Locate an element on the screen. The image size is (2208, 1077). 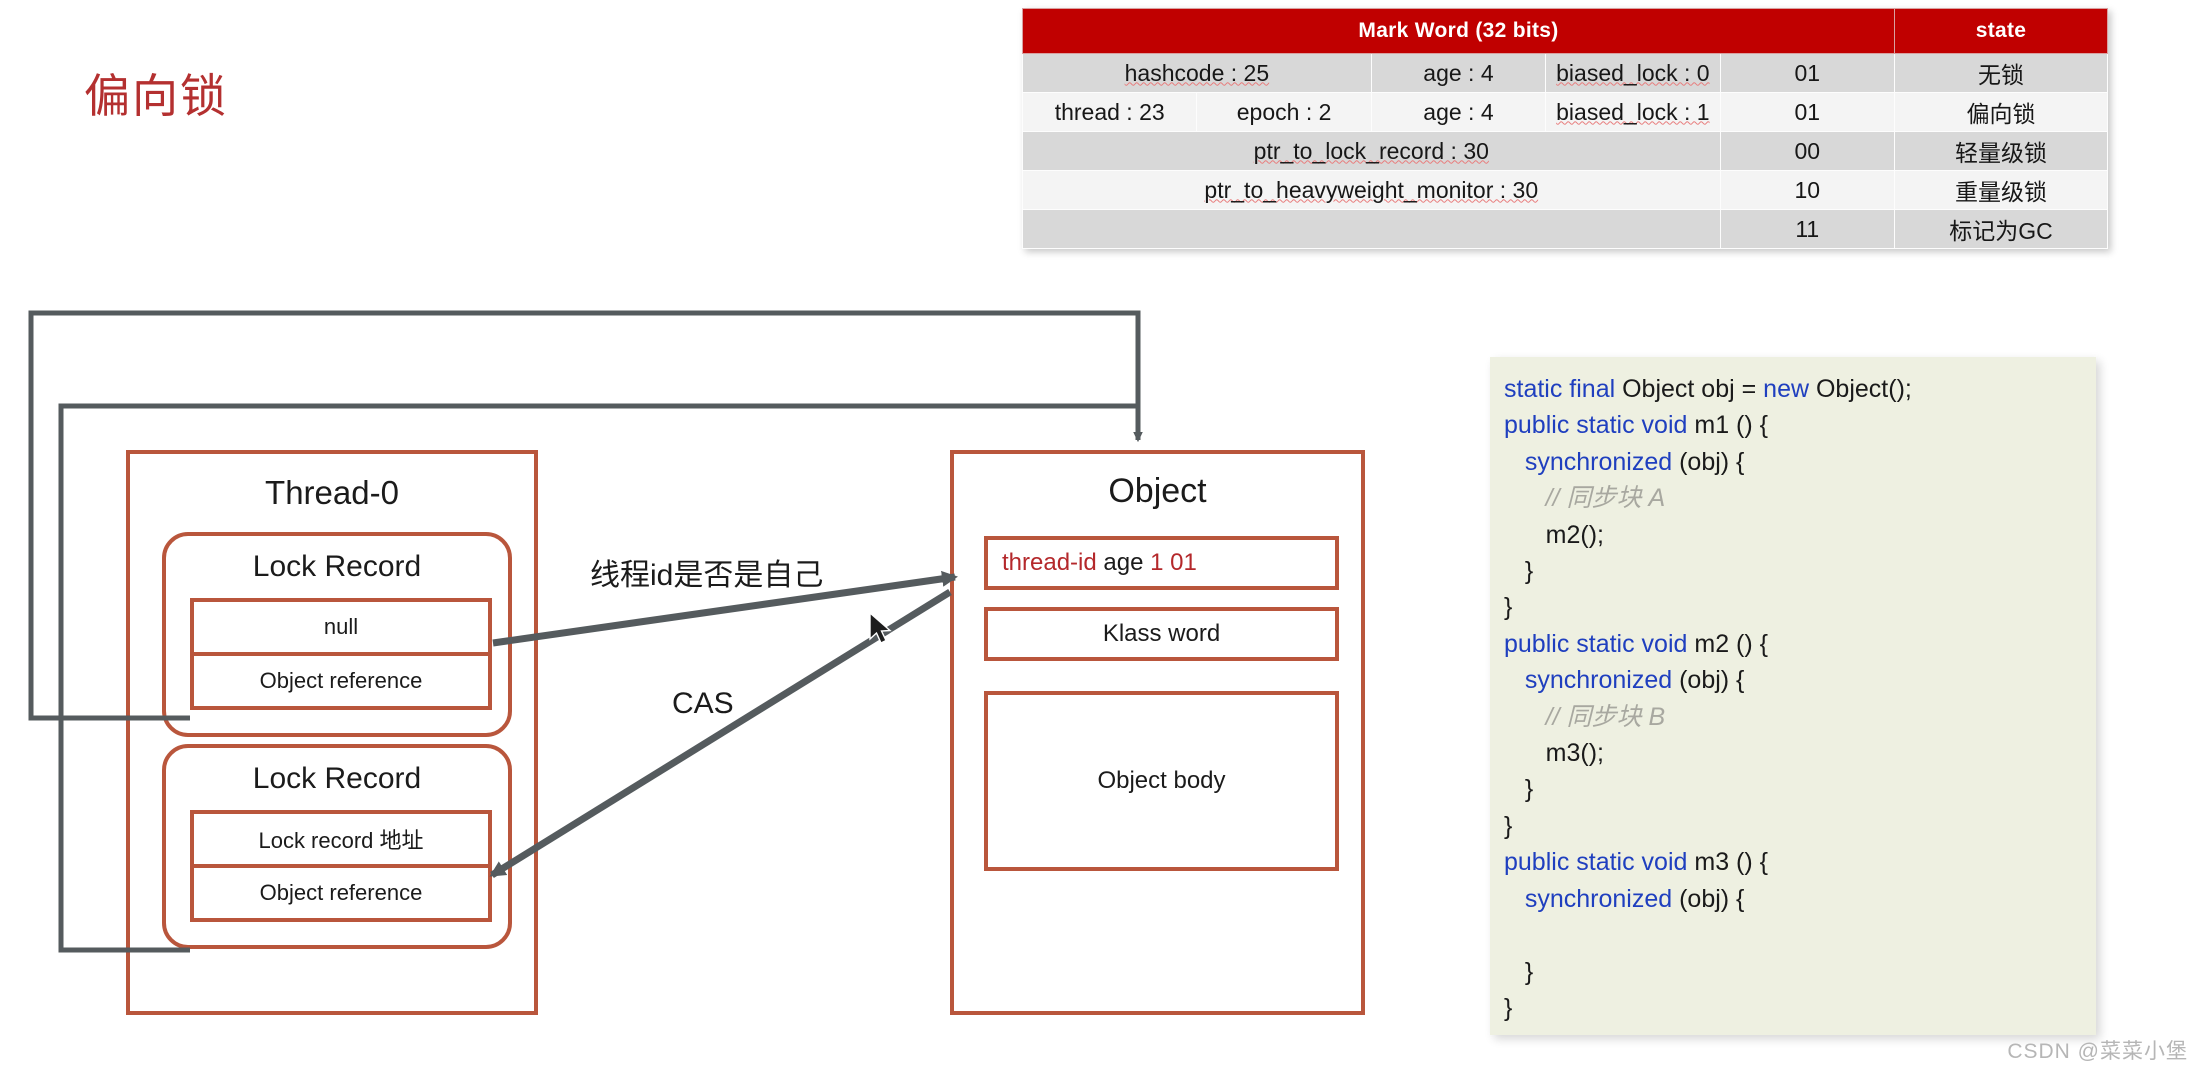
cell-state: 轻量级锁 is located at coordinates (2001, 151).